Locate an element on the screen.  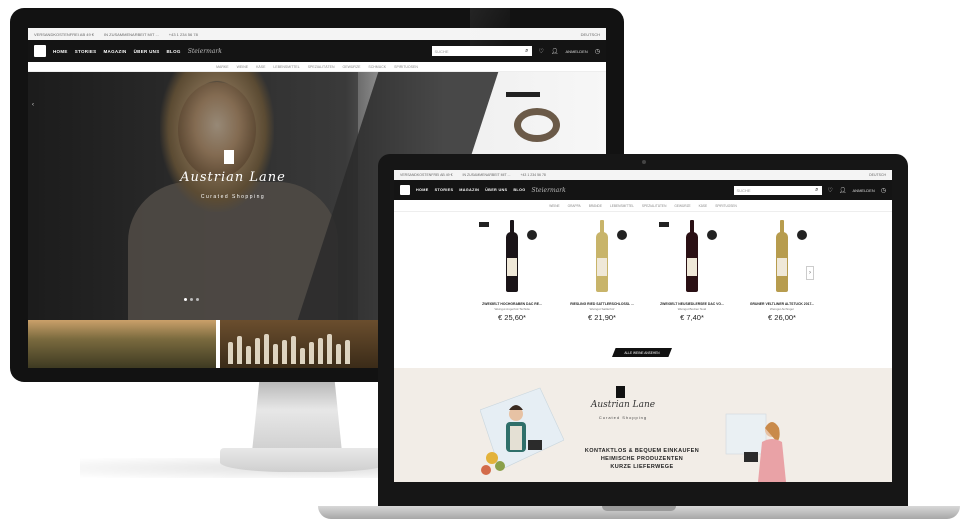
chevron-right-icon: › is located at coordinates (810, 273).